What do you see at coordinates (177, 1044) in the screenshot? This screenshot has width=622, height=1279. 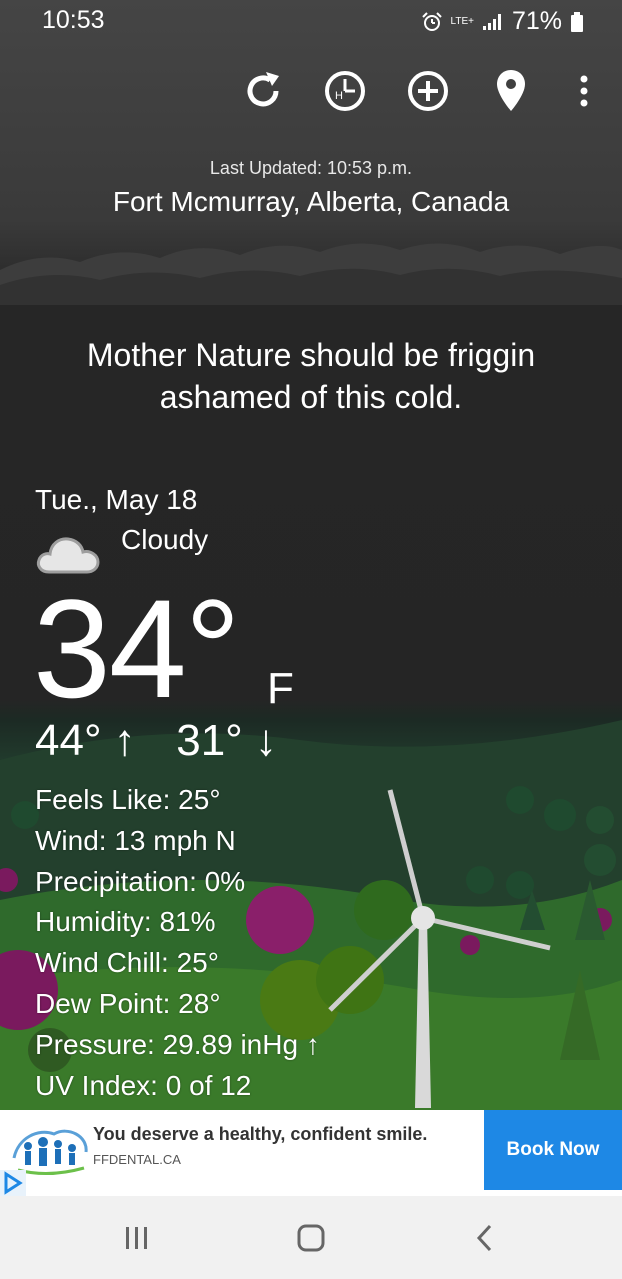 I see `detail-pressure: Pressure: 29.89 inHg ↑` at bounding box center [177, 1044].